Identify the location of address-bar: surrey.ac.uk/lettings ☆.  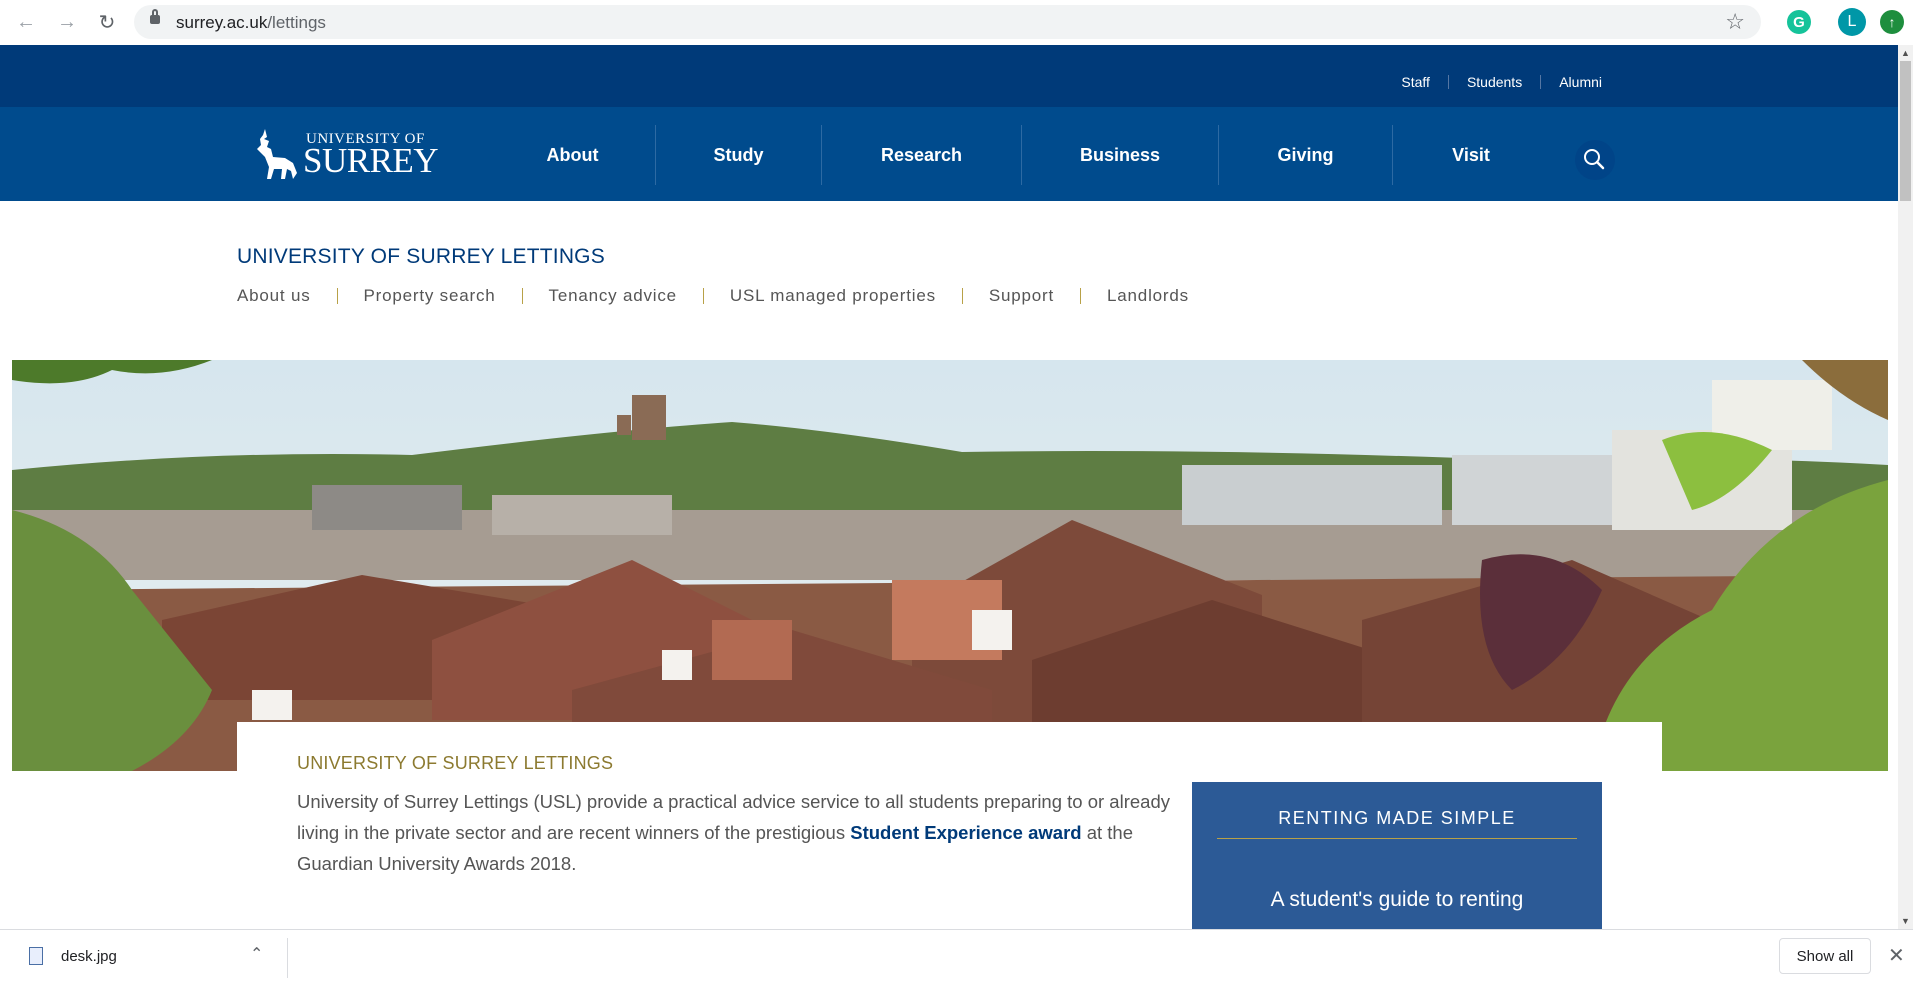
(947, 22).